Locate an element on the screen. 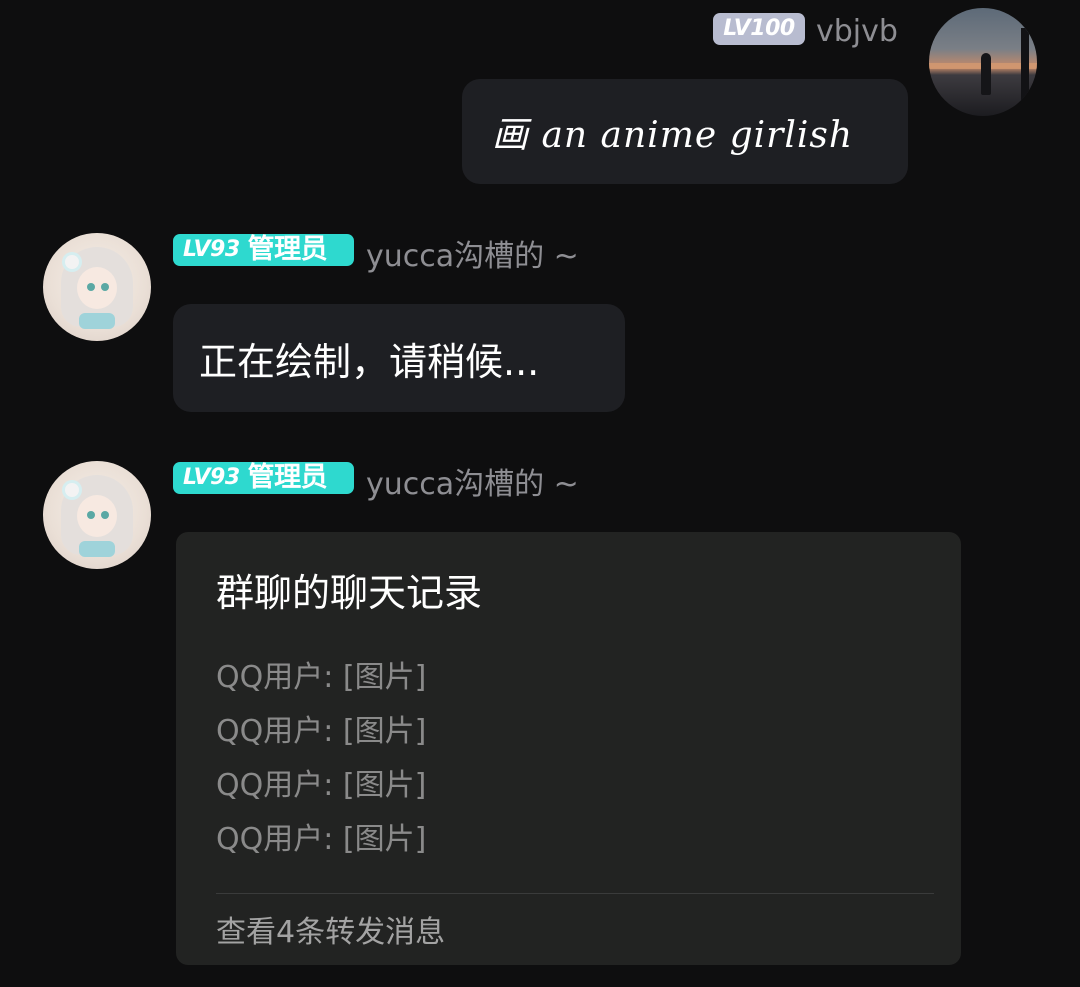  view-forwarded-messages-link: 查看4条转发消息 is located at coordinates (330, 929).